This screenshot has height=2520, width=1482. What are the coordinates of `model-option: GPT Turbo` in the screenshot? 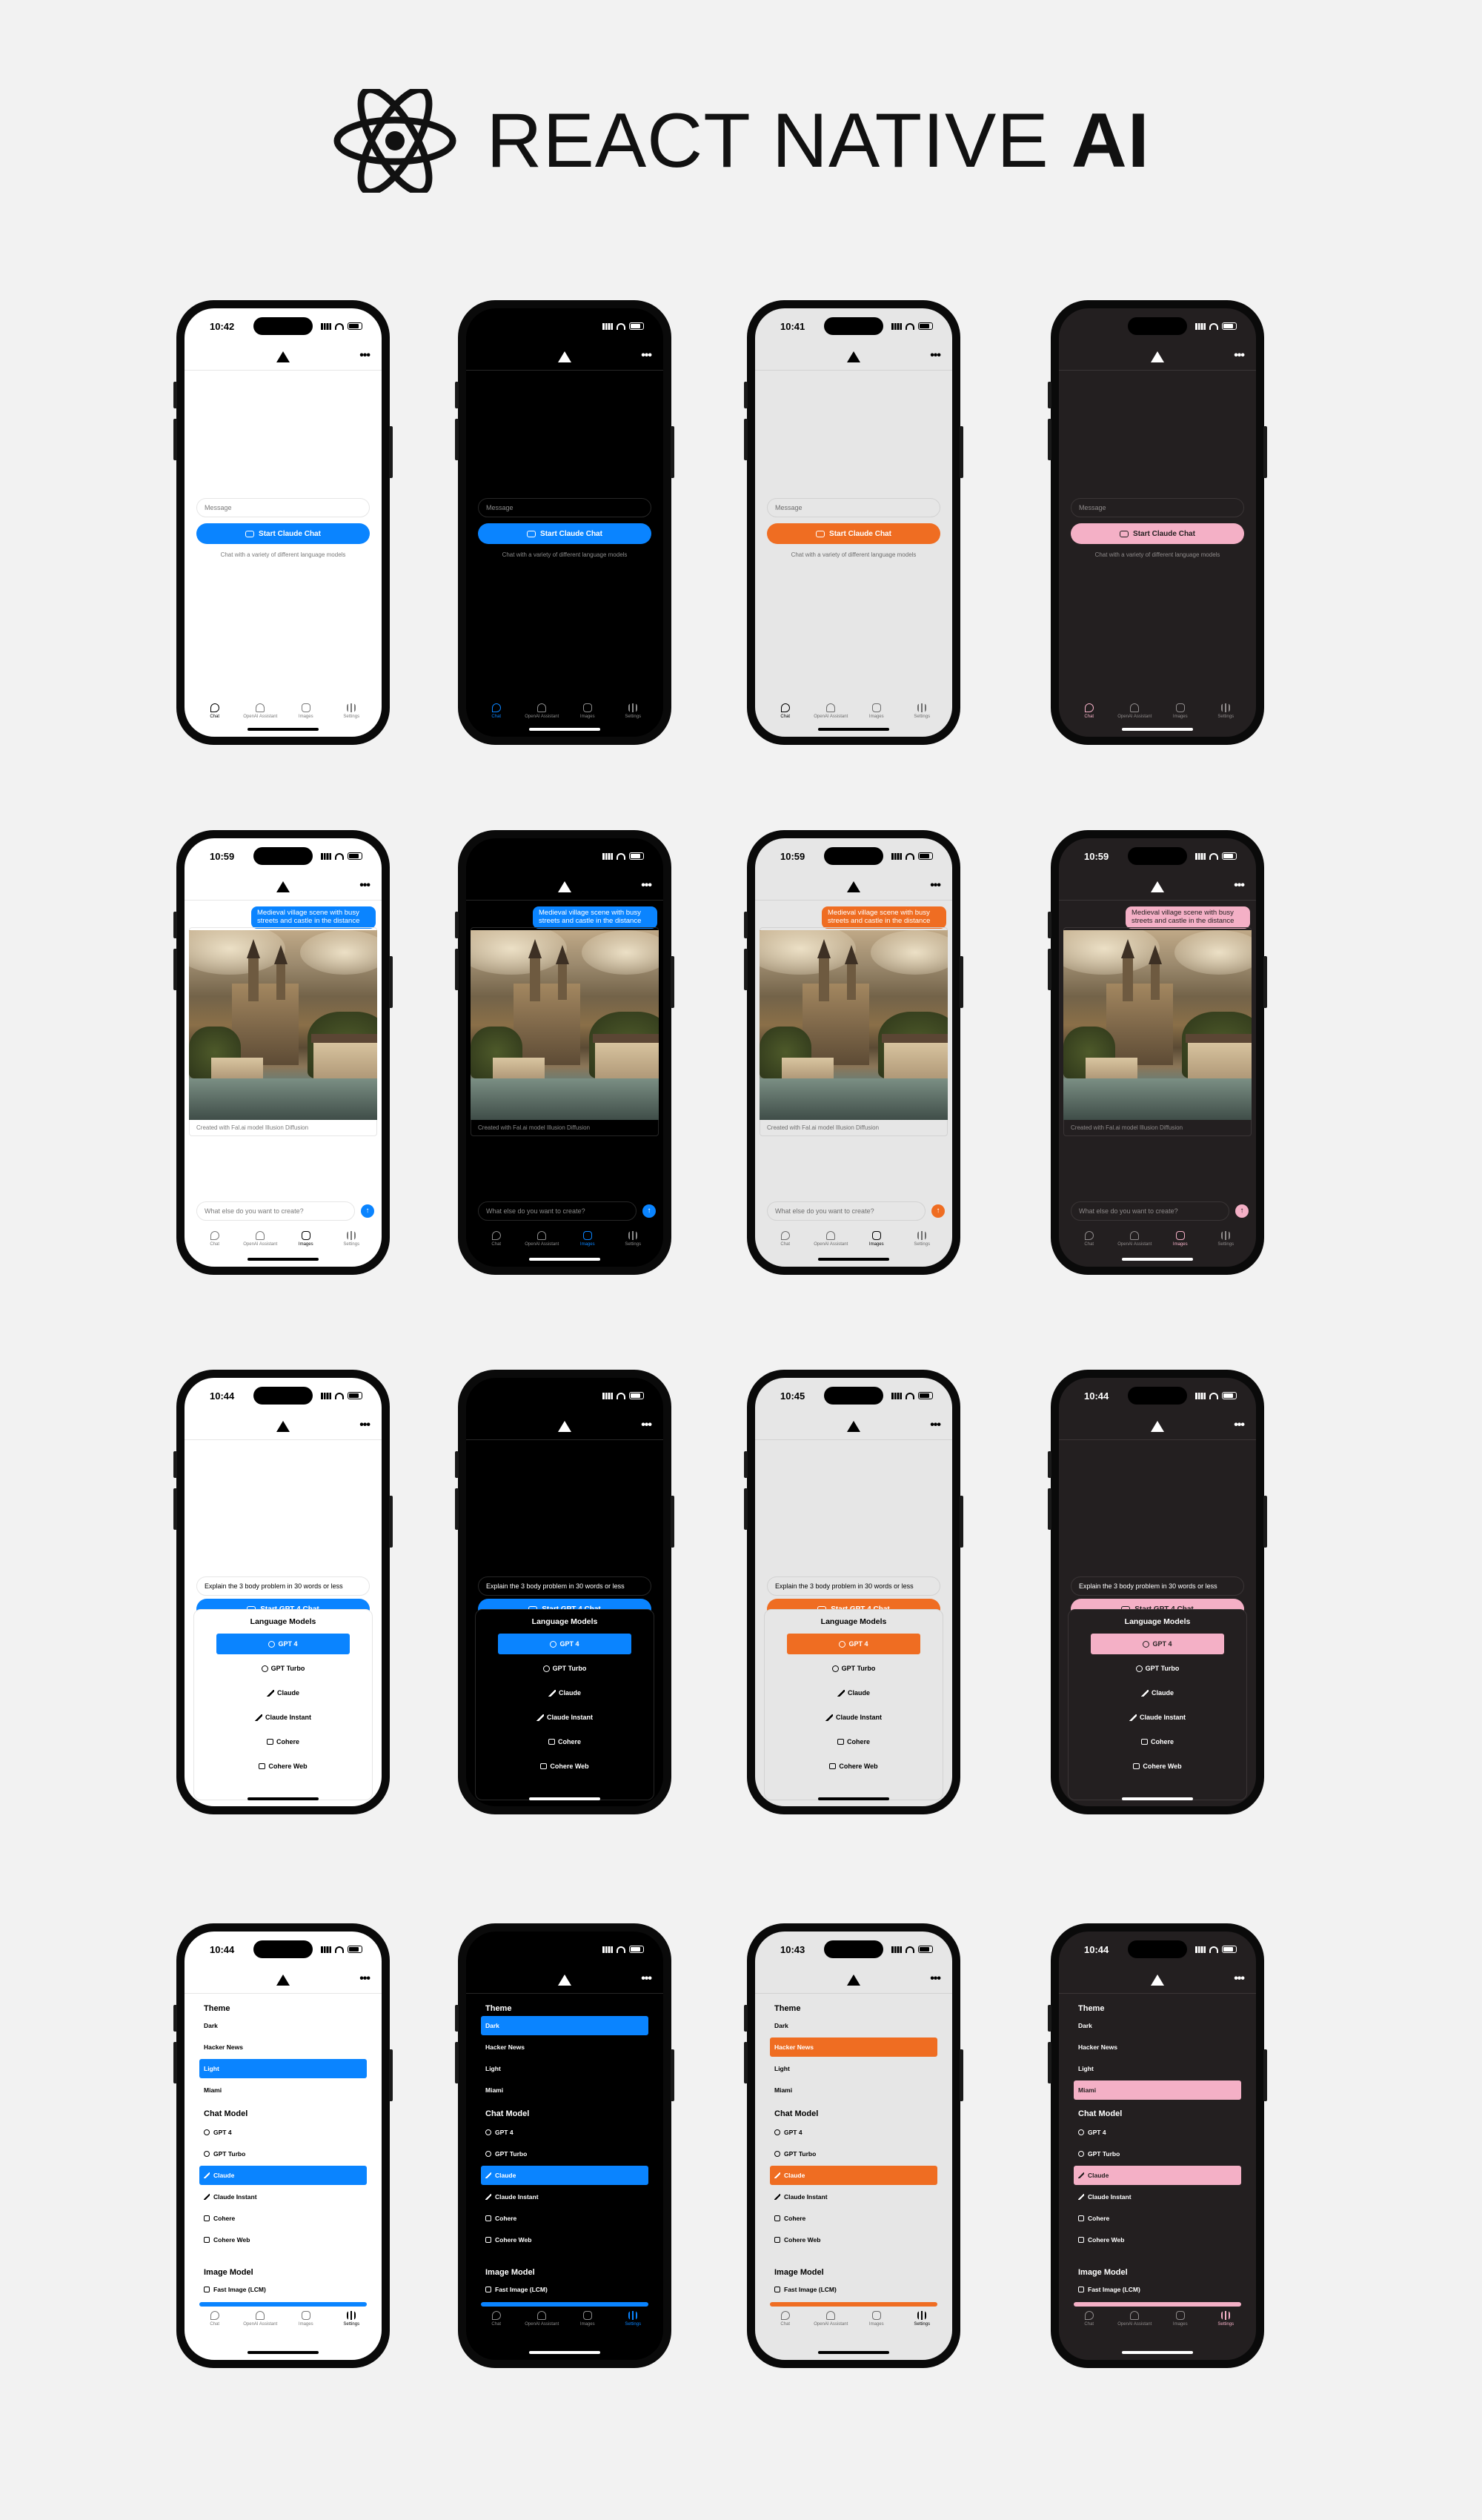 It's located at (283, 1669).